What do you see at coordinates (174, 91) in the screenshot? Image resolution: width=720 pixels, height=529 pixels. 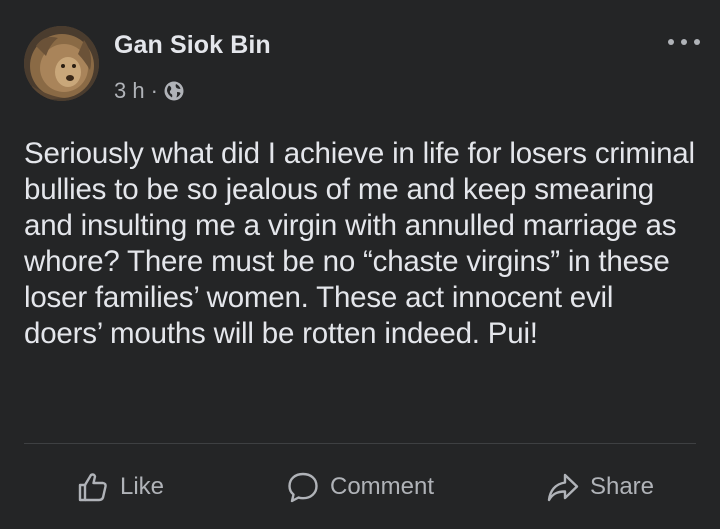 I see `globe-icon` at bounding box center [174, 91].